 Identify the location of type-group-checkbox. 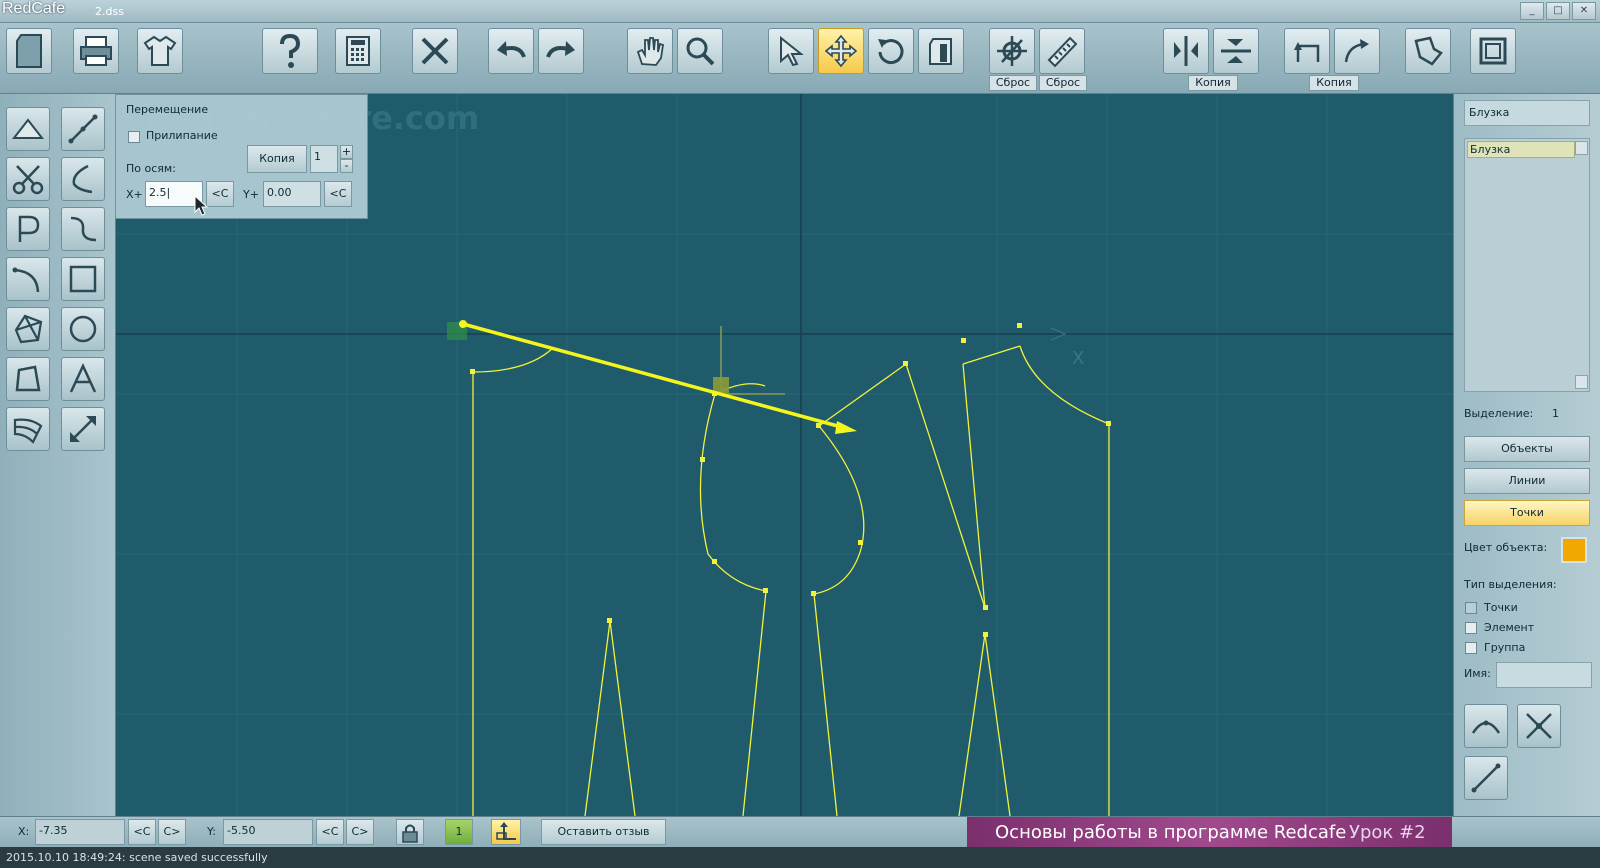
(1471, 648).